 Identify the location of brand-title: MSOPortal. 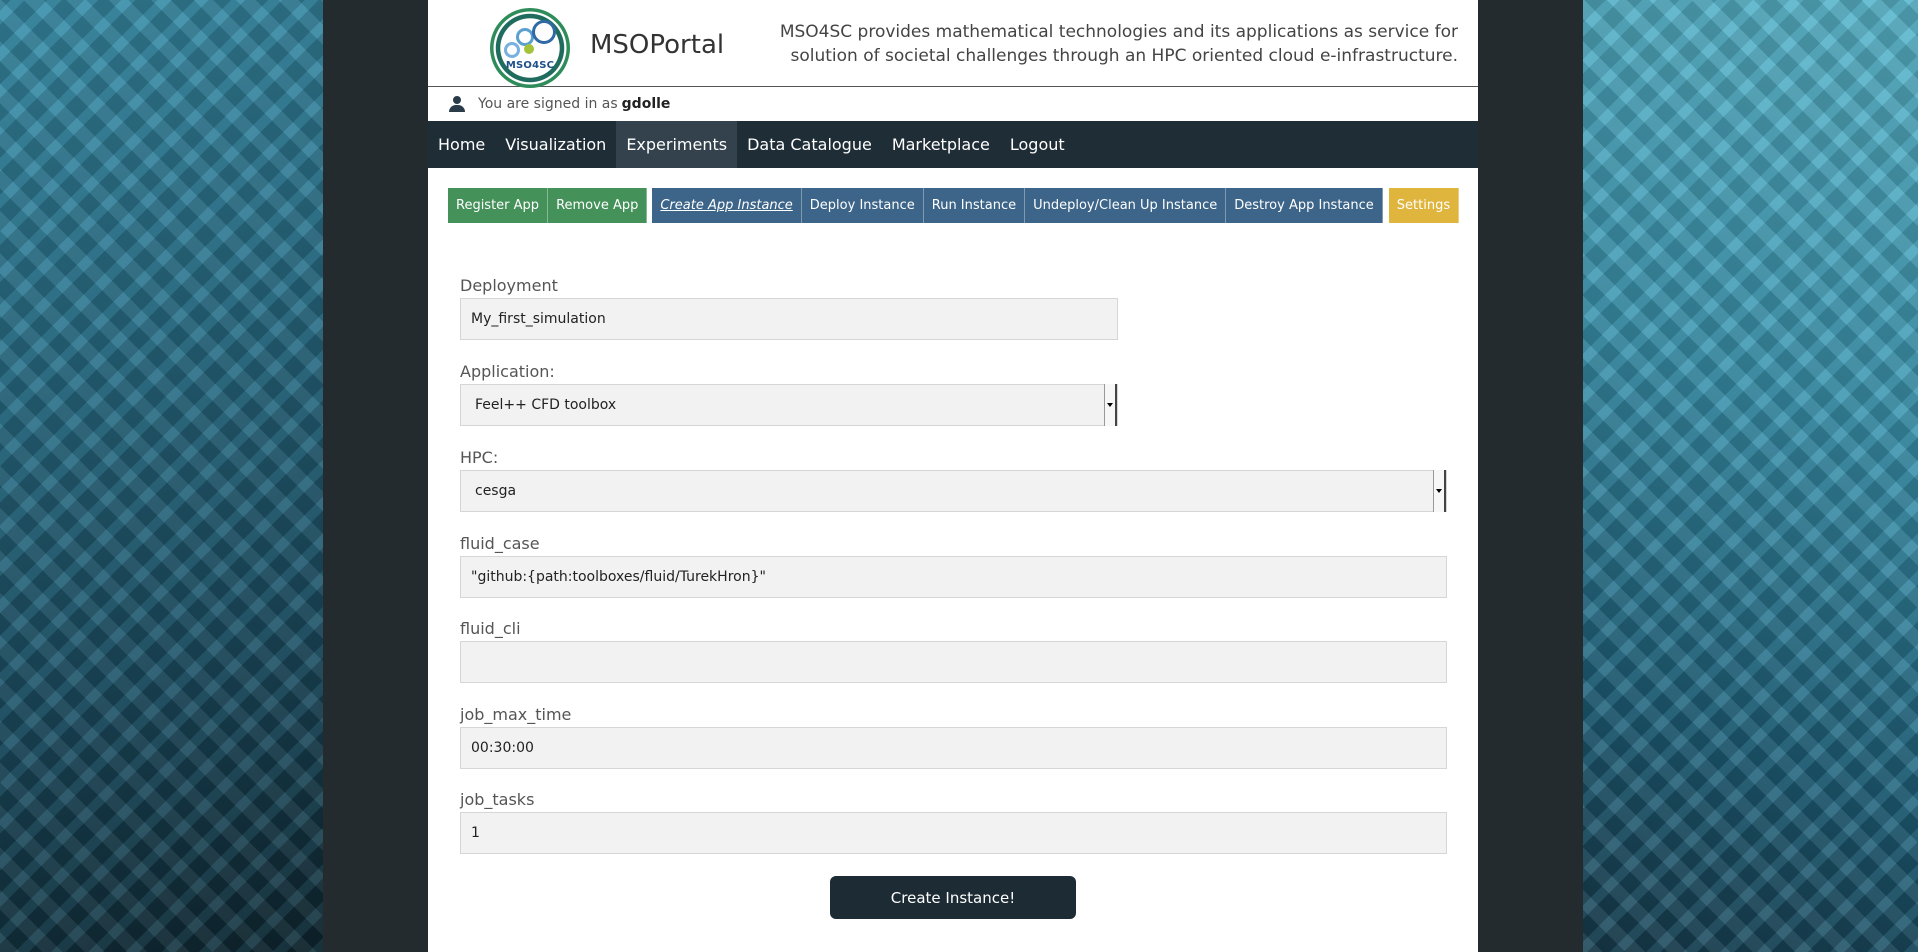
(657, 45).